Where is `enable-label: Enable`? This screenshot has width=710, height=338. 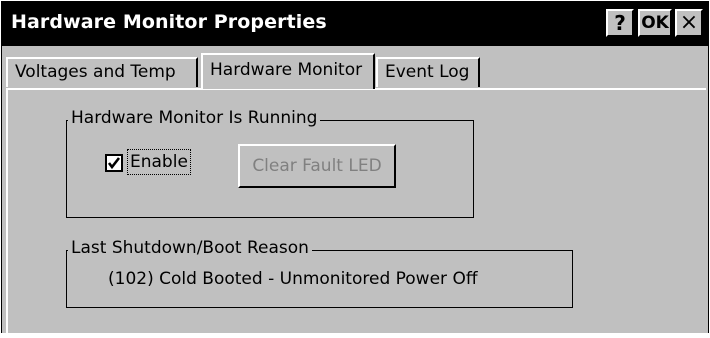
enable-label: Enable is located at coordinates (159, 162).